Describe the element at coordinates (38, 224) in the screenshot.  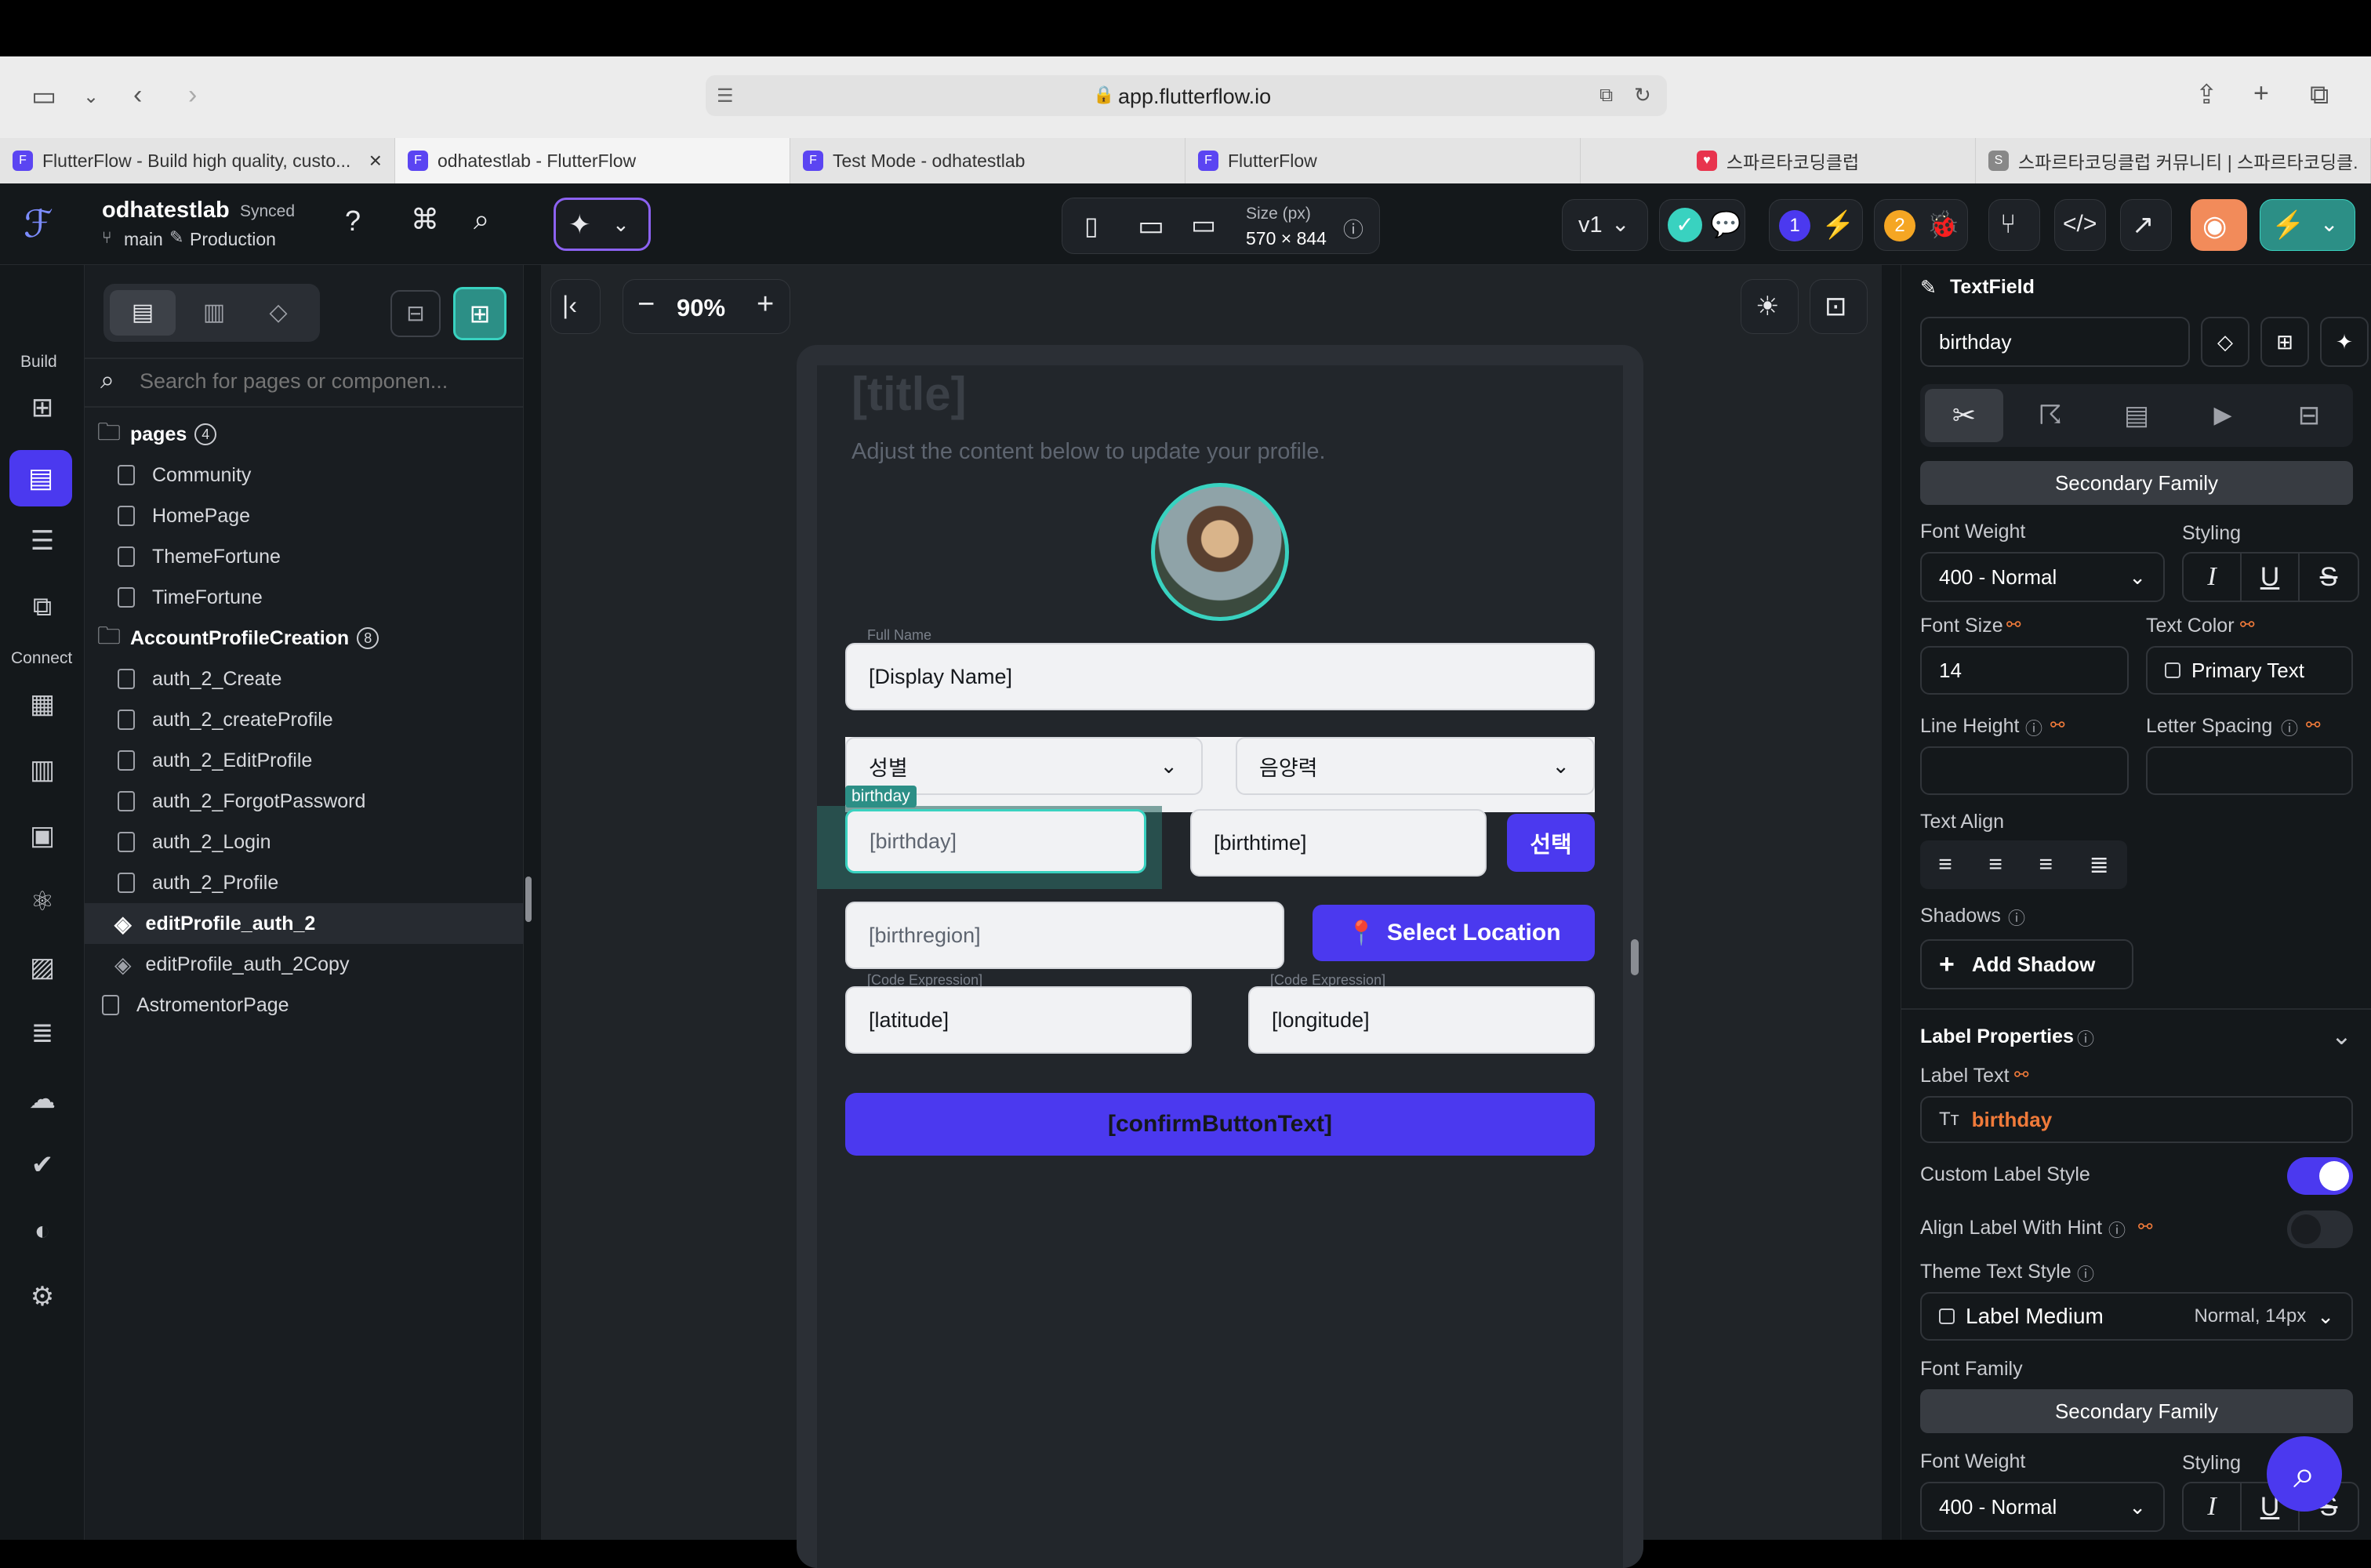
I see `flutterflow-logo-icon: ℱ` at that location.